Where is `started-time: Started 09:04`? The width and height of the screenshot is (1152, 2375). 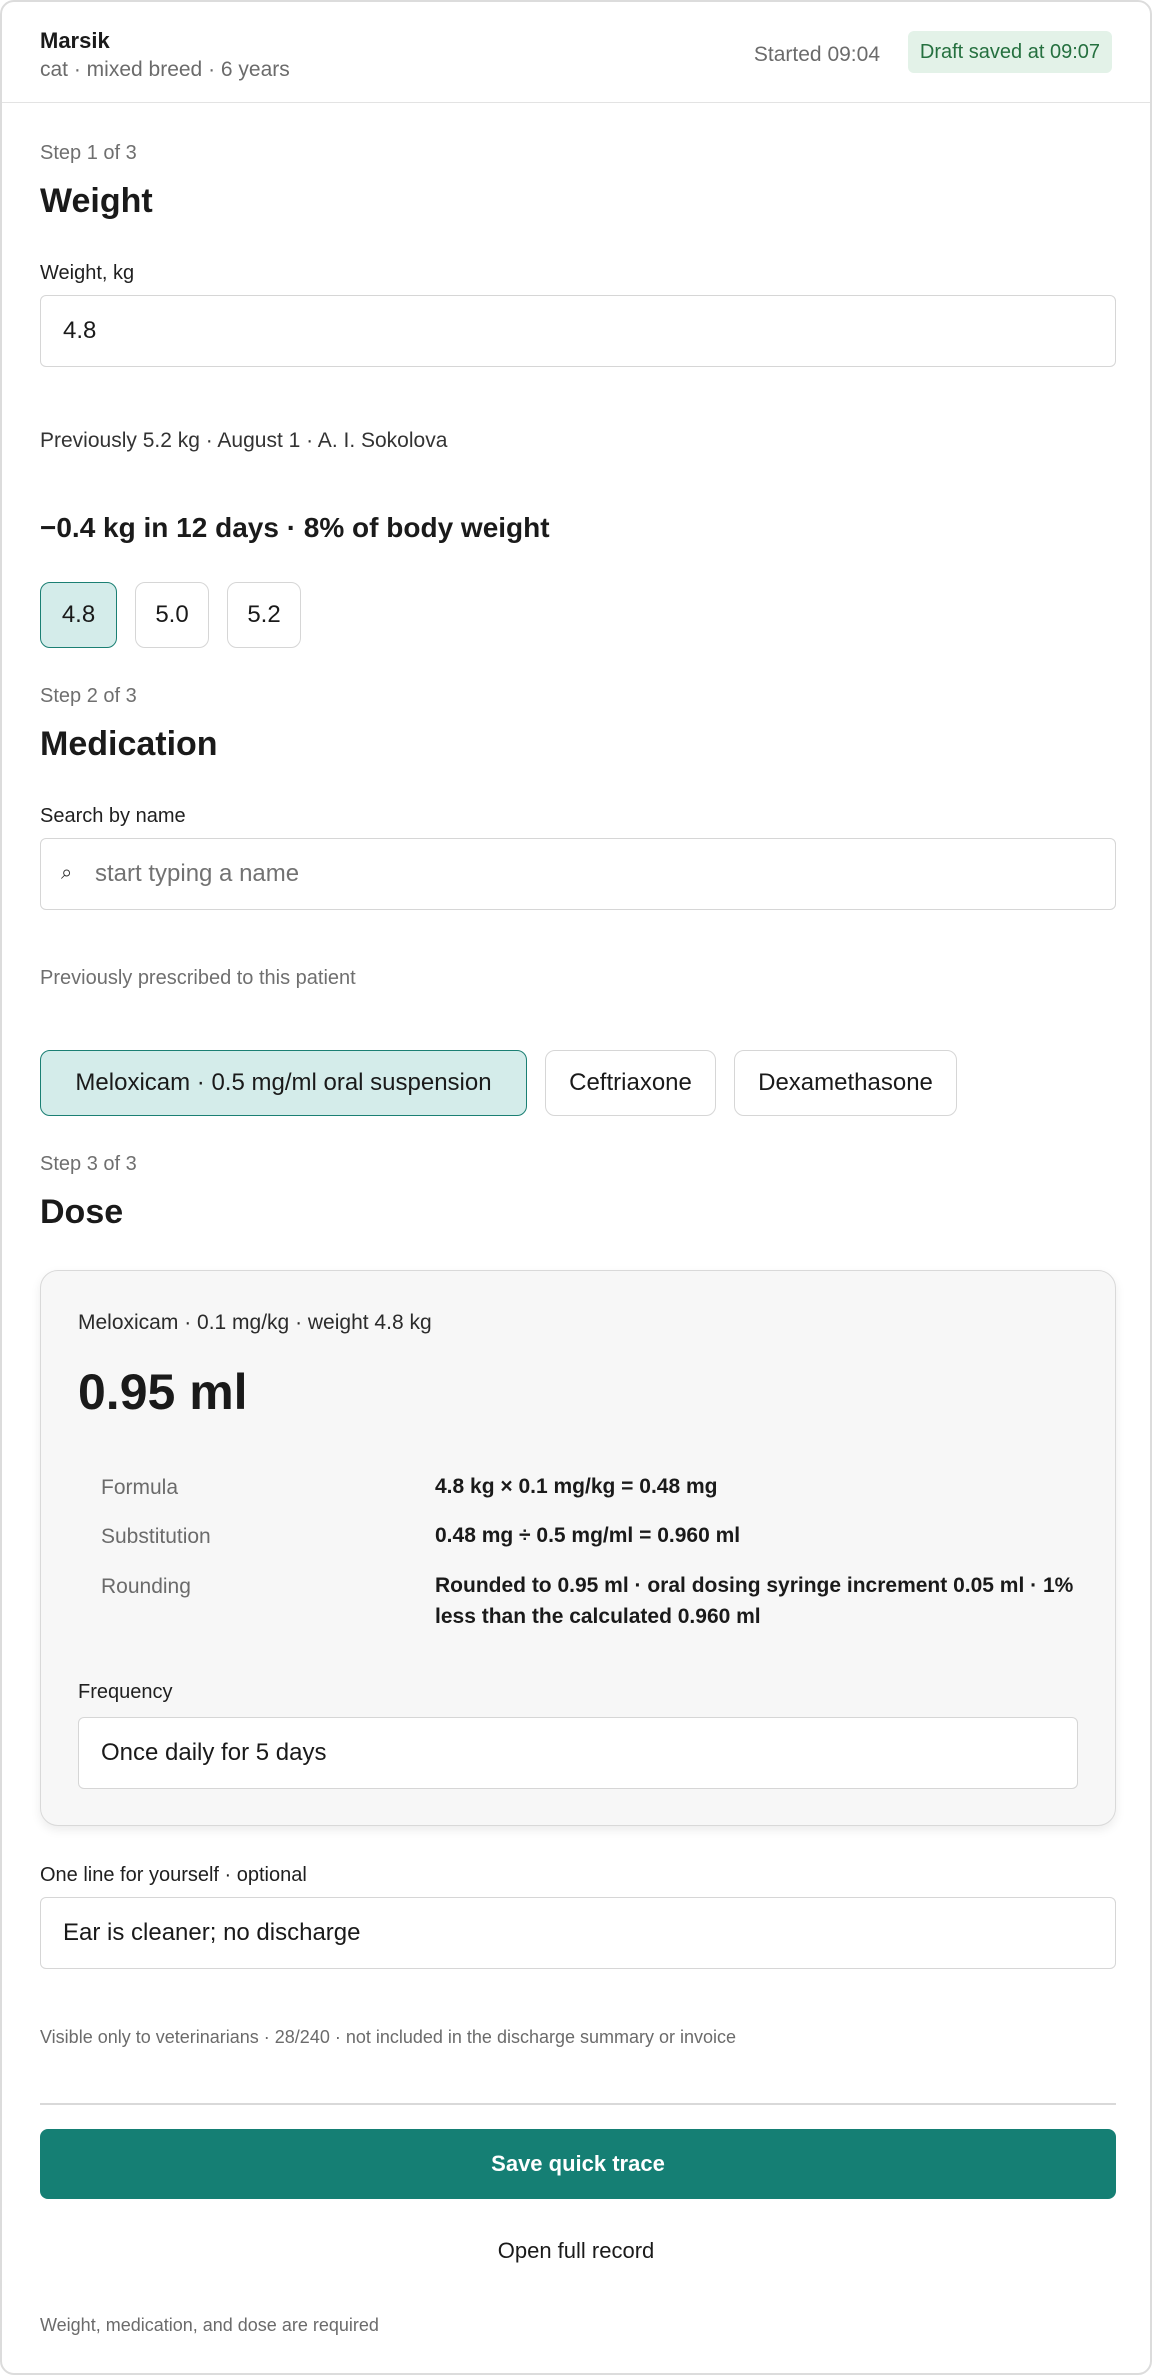
started-time: Started 09:04 is located at coordinates (816, 54).